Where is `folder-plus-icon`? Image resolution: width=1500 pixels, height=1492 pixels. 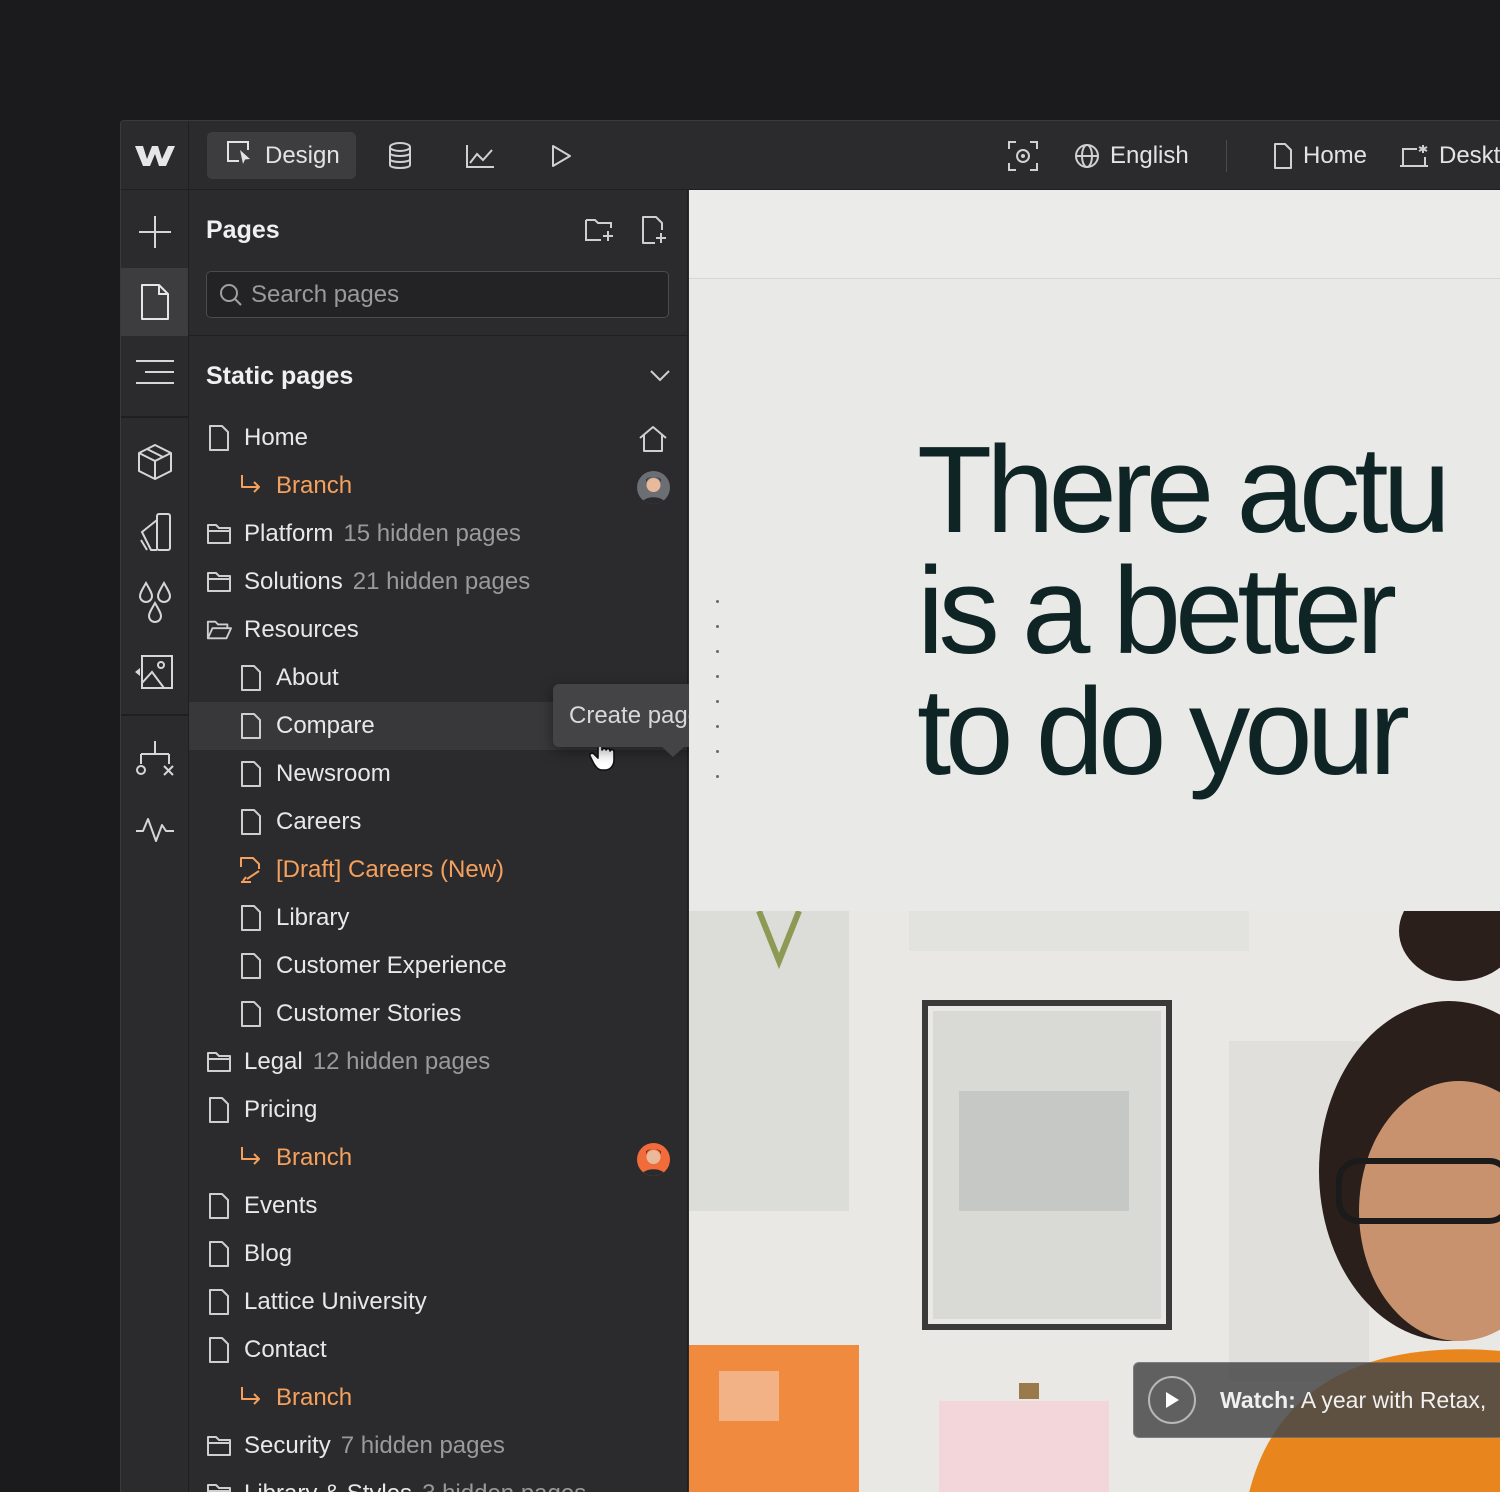
folder-plus-icon is located at coordinates (599, 230).